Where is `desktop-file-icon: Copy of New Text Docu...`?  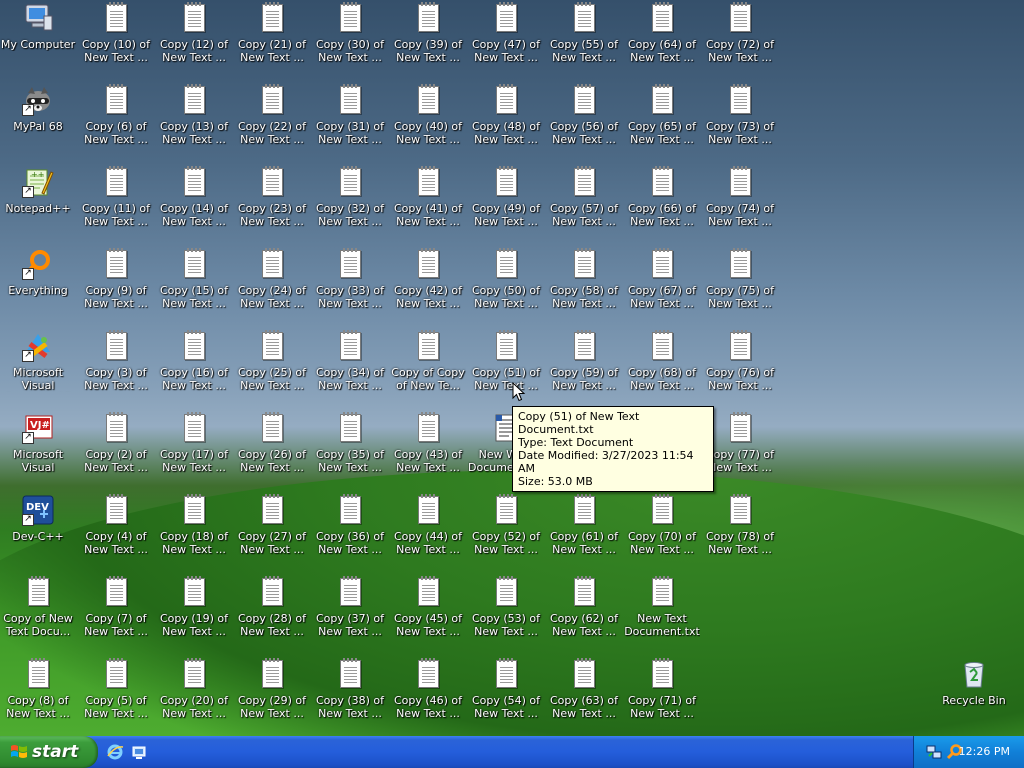 desktop-file-icon: Copy of New Text Docu... is located at coordinates (38, 612).